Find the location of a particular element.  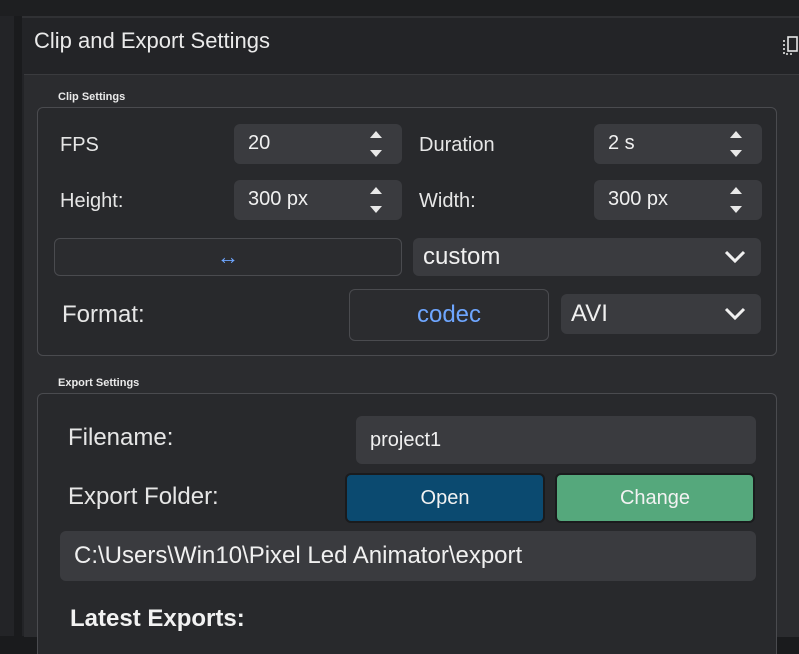

fps-spinbox: 20 is located at coordinates (318, 144).